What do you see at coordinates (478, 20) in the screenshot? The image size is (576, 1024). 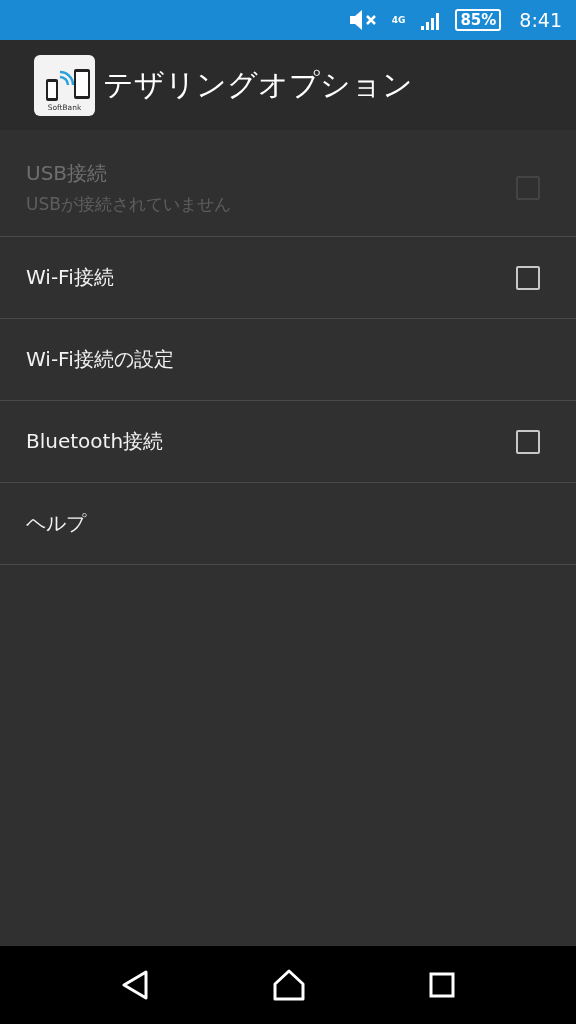 I see `battery-level: 85%` at bounding box center [478, 20].